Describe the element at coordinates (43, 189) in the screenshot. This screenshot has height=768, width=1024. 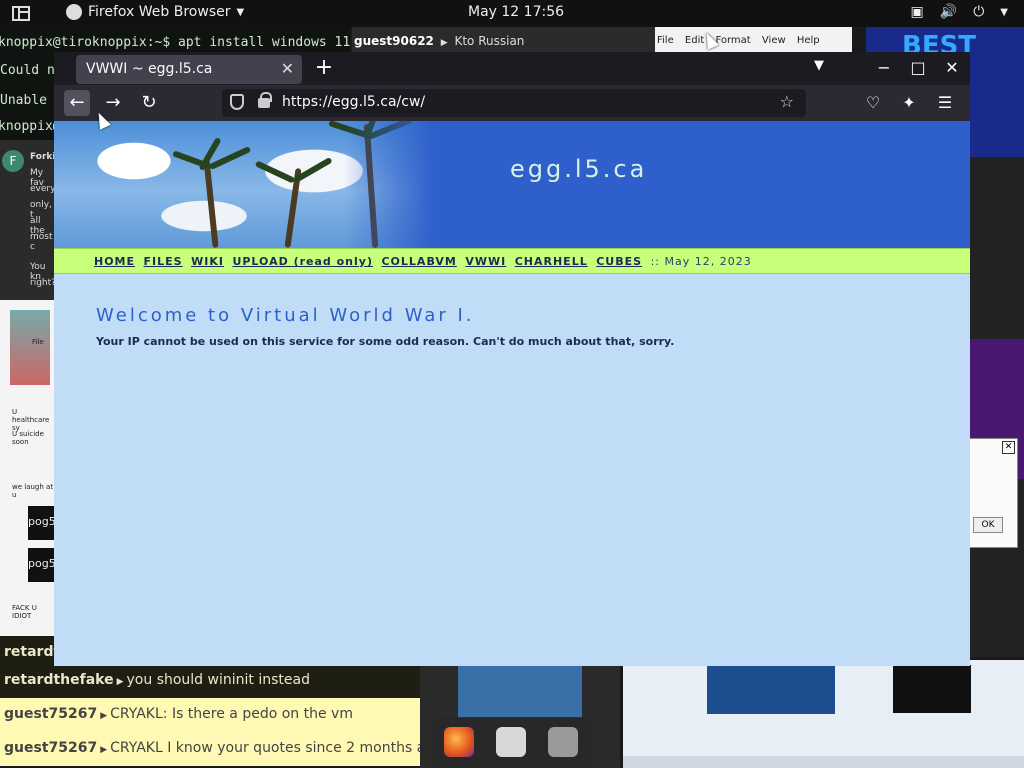
I see `chat-line: every` at that location.